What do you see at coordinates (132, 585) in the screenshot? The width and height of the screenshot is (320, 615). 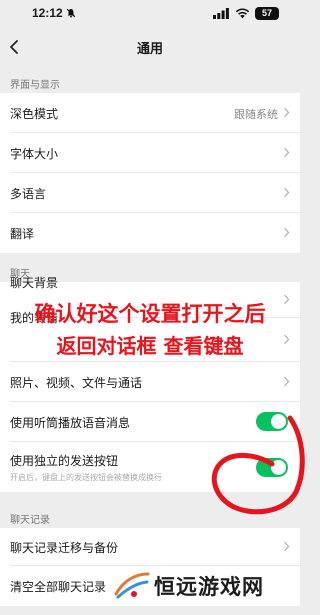 I see `watermark-logo-icon` at bounding box center [132, 585].